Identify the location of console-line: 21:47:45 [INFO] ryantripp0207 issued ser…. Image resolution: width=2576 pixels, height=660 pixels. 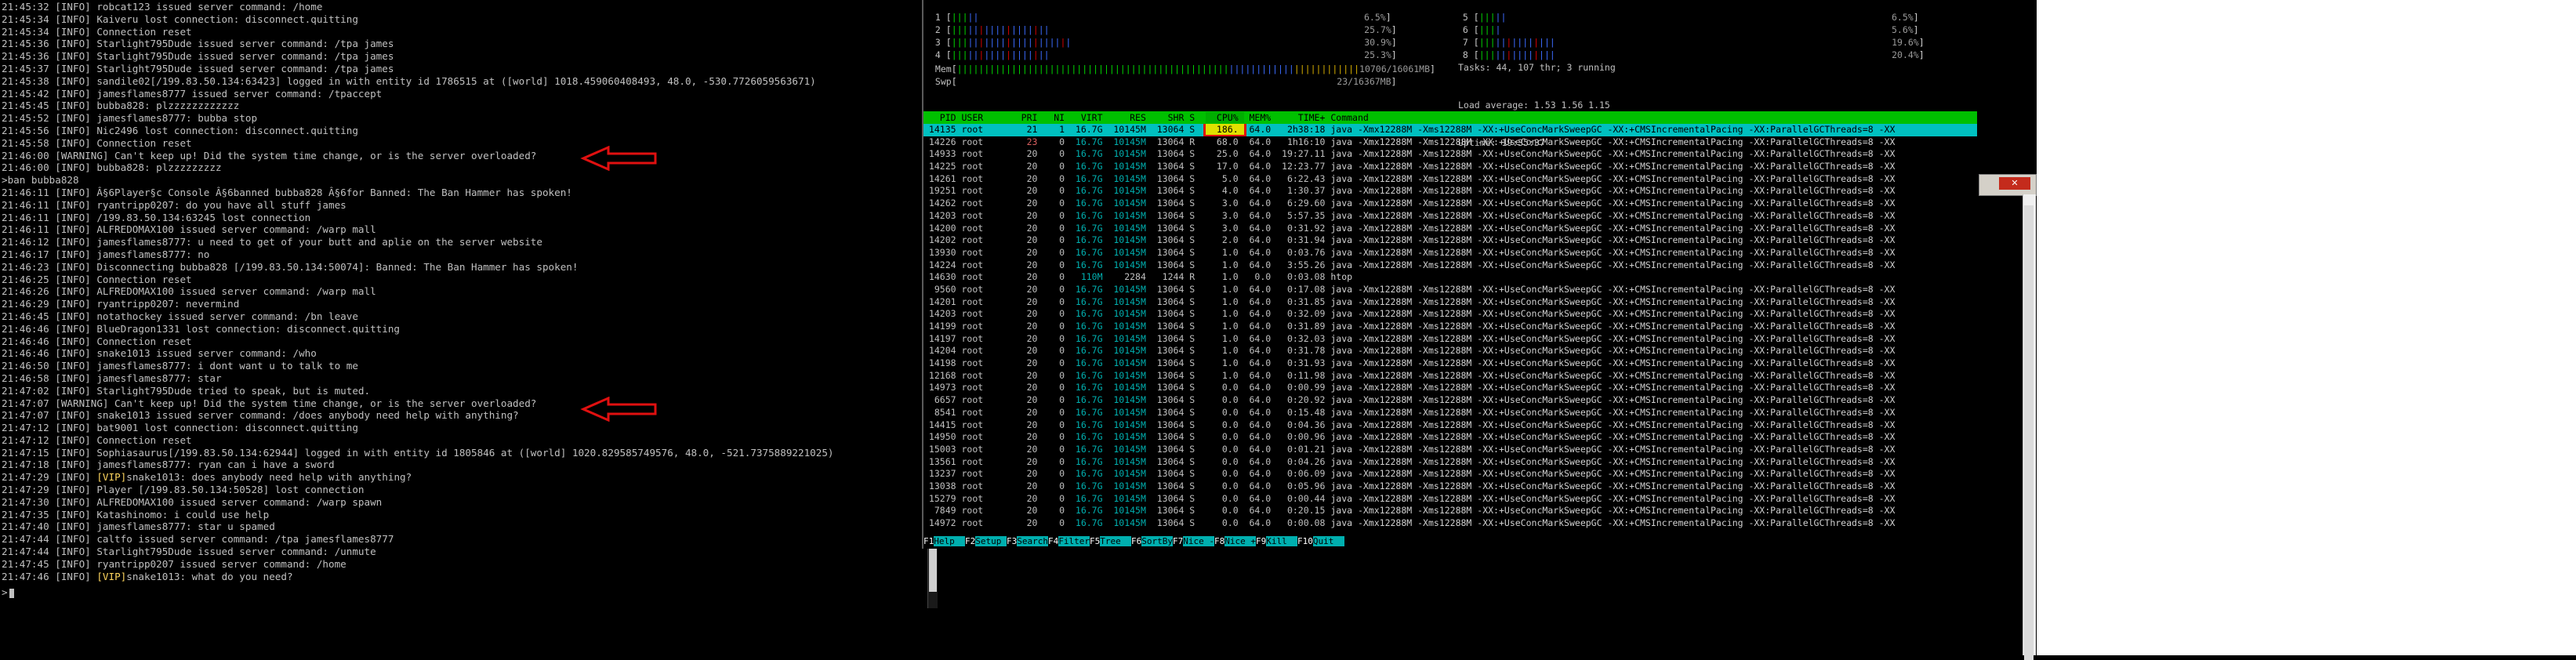
(174, 563).